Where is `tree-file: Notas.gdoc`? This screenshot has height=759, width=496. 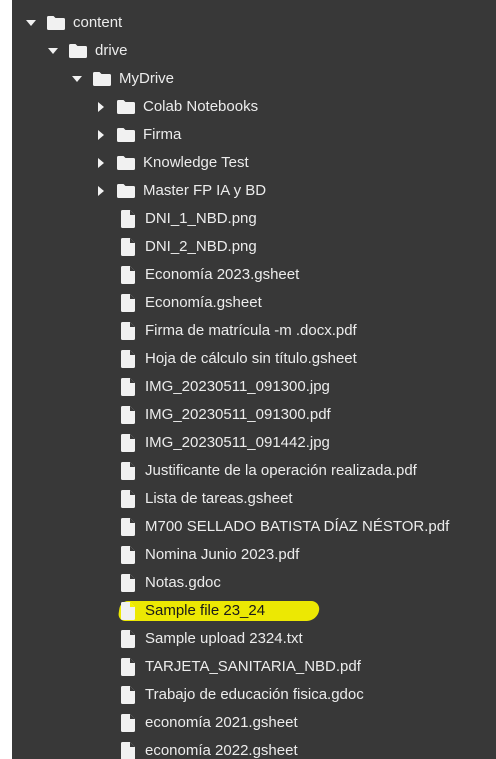
tree-file: Notas.gdoc is located at coordinates (254, 583).